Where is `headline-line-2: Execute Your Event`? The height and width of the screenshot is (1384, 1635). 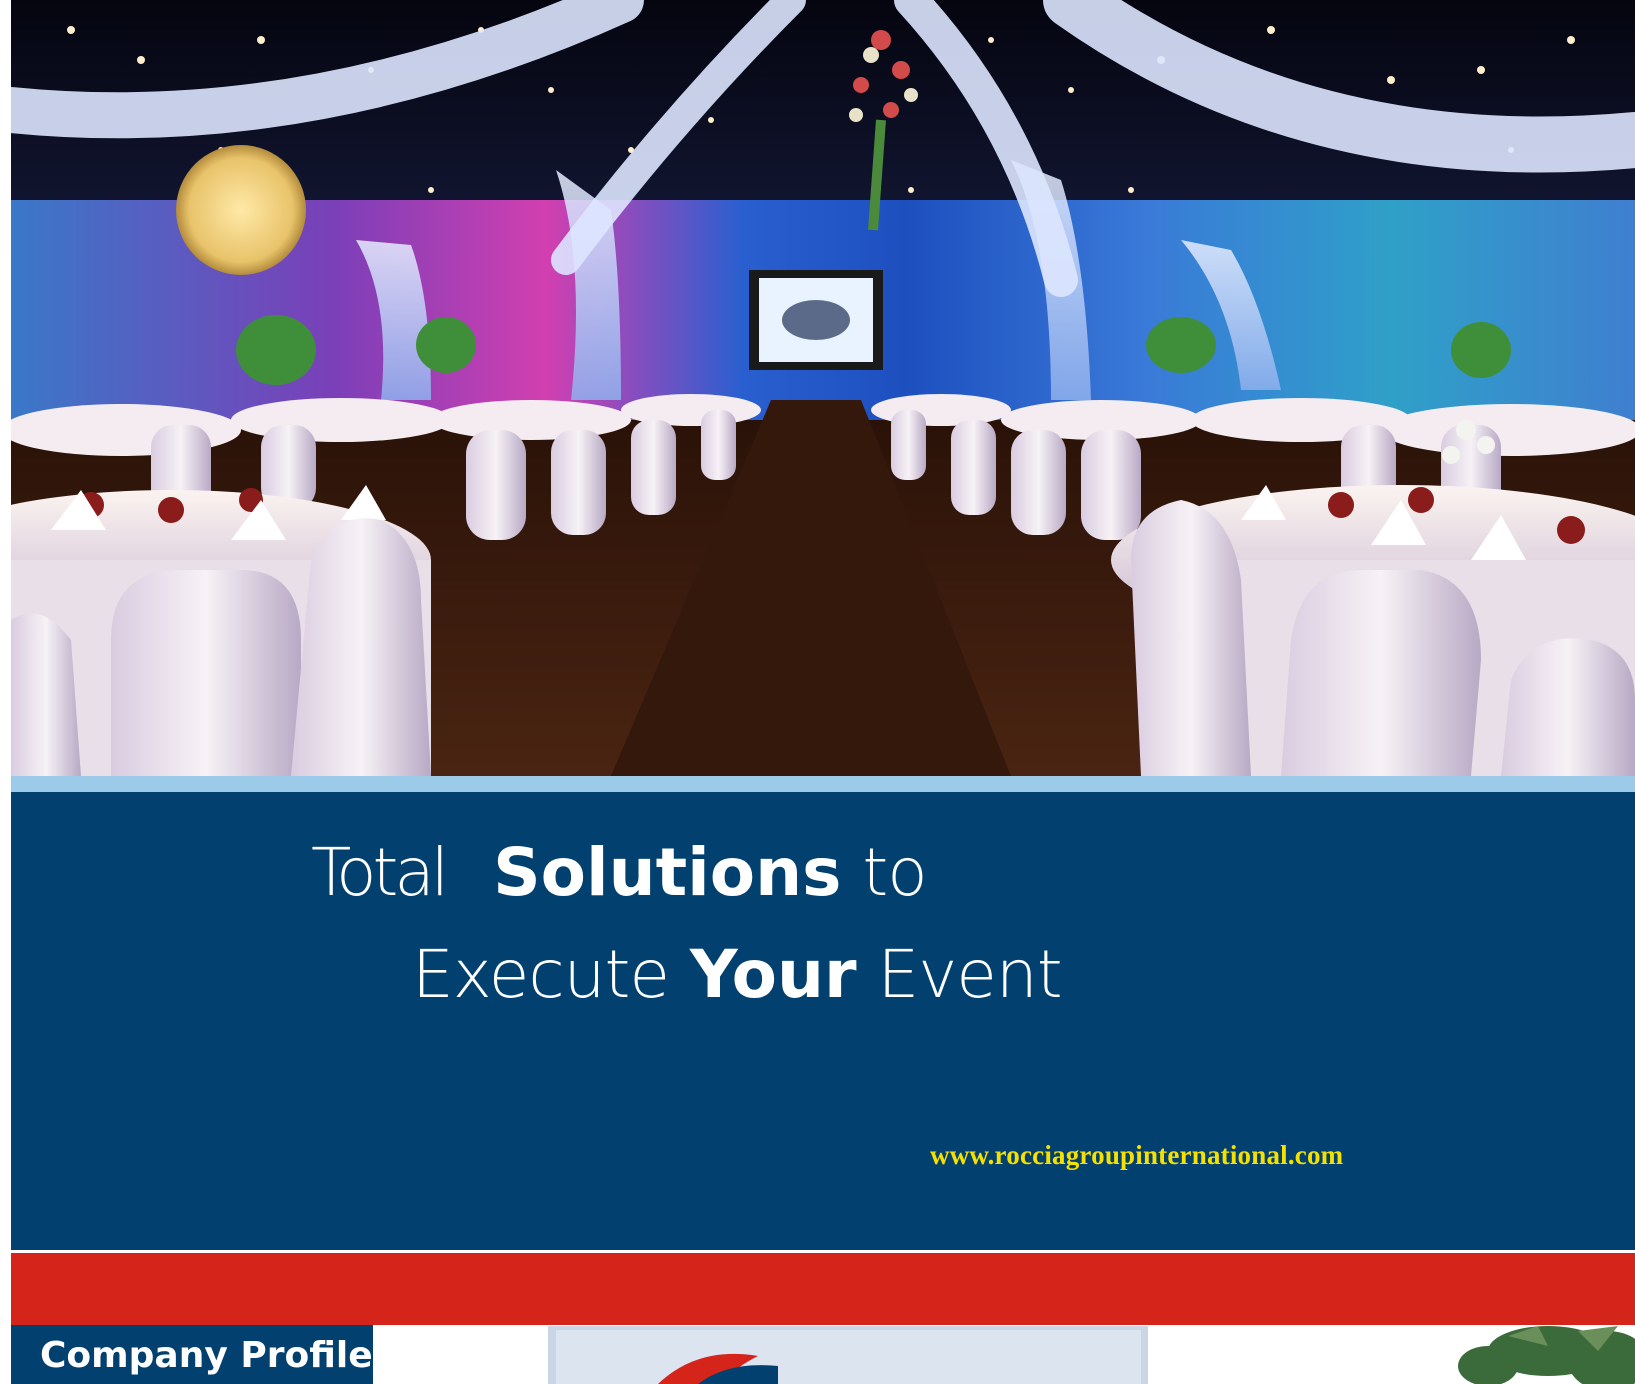
headline-line-2: Execute Your Event is located at coordinates (737, 975).